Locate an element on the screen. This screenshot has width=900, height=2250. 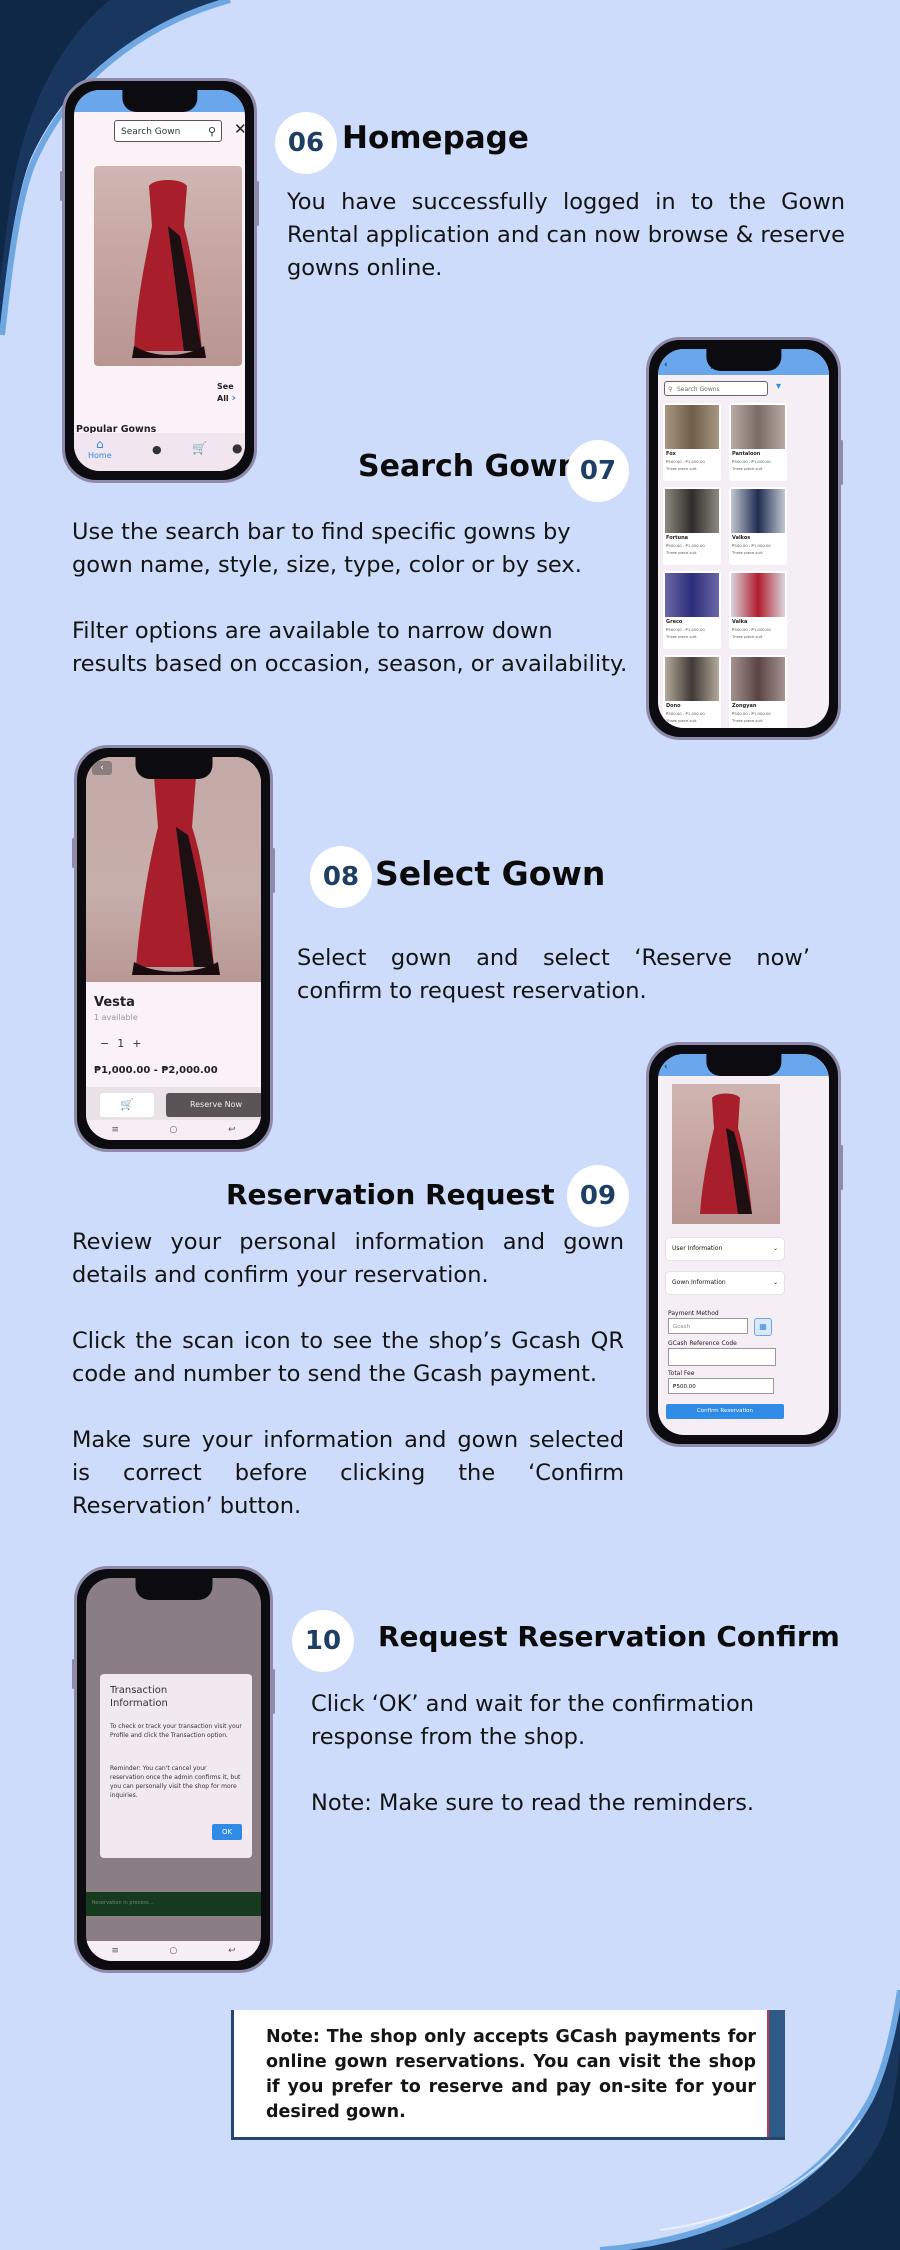
bell-icon: ● is located at coordinates (157, 449).